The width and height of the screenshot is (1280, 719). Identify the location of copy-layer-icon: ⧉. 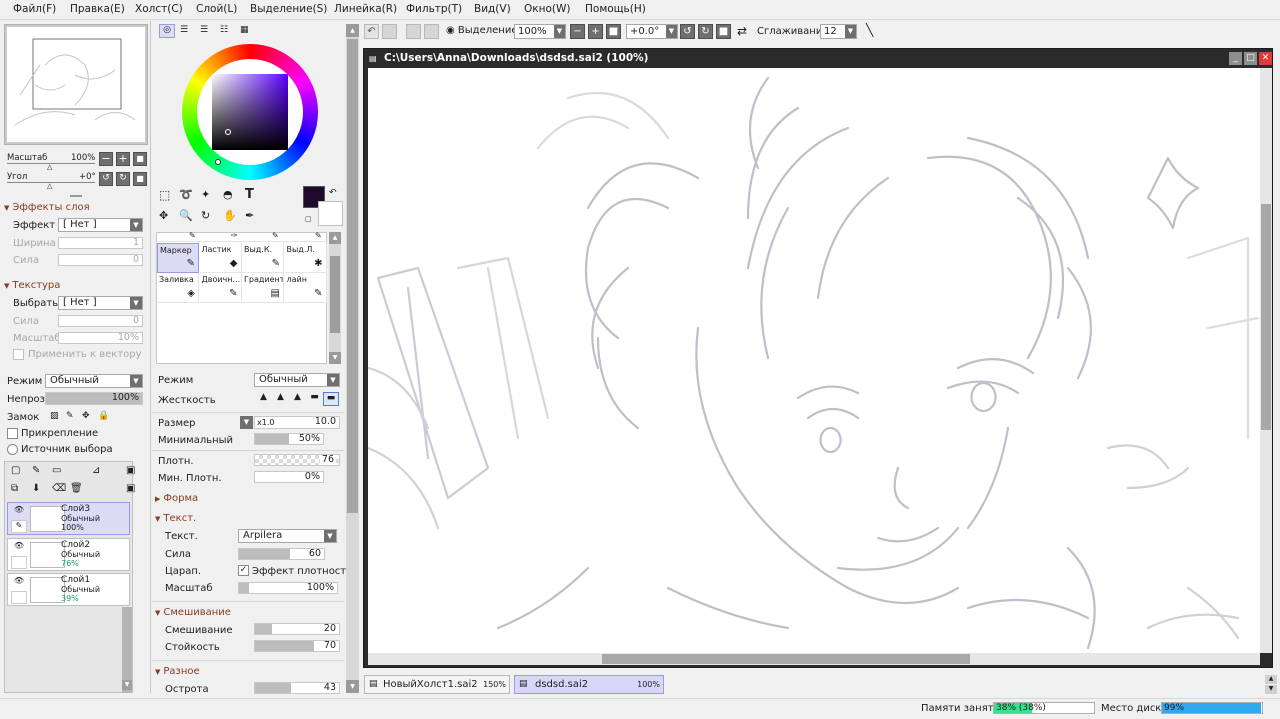
(14, 488).